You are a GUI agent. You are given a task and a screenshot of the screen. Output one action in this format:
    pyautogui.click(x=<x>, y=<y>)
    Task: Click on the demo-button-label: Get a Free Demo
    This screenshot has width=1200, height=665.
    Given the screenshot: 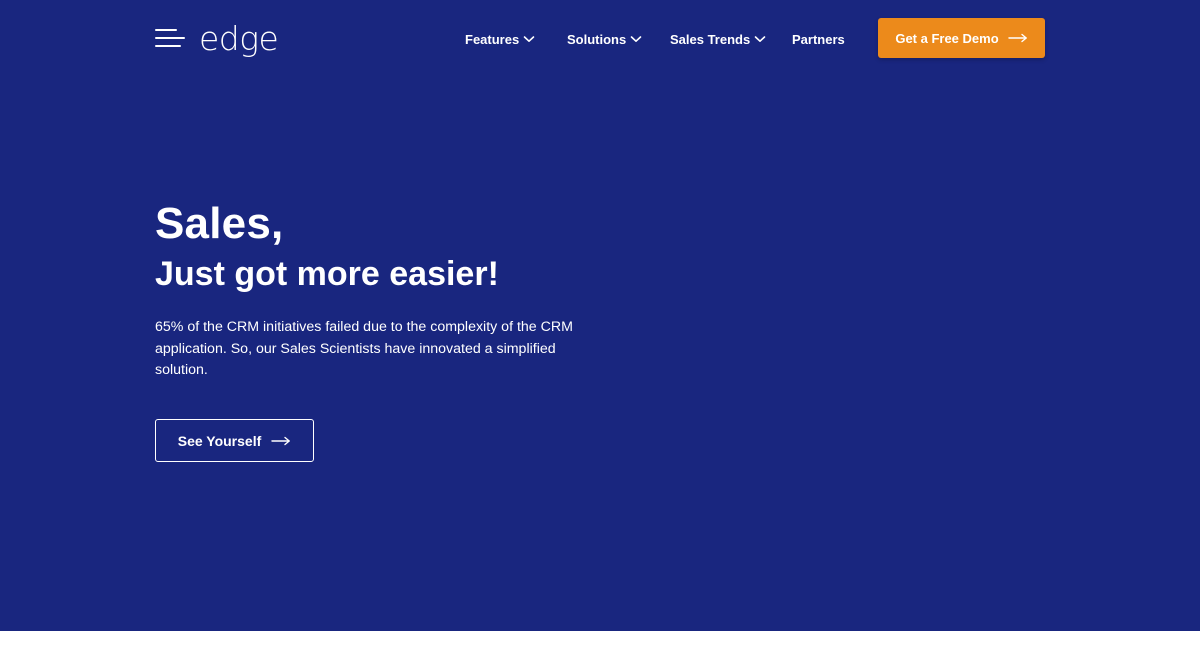 What is the action you would take?
    pyautogui.click(x=947, y=38)
    